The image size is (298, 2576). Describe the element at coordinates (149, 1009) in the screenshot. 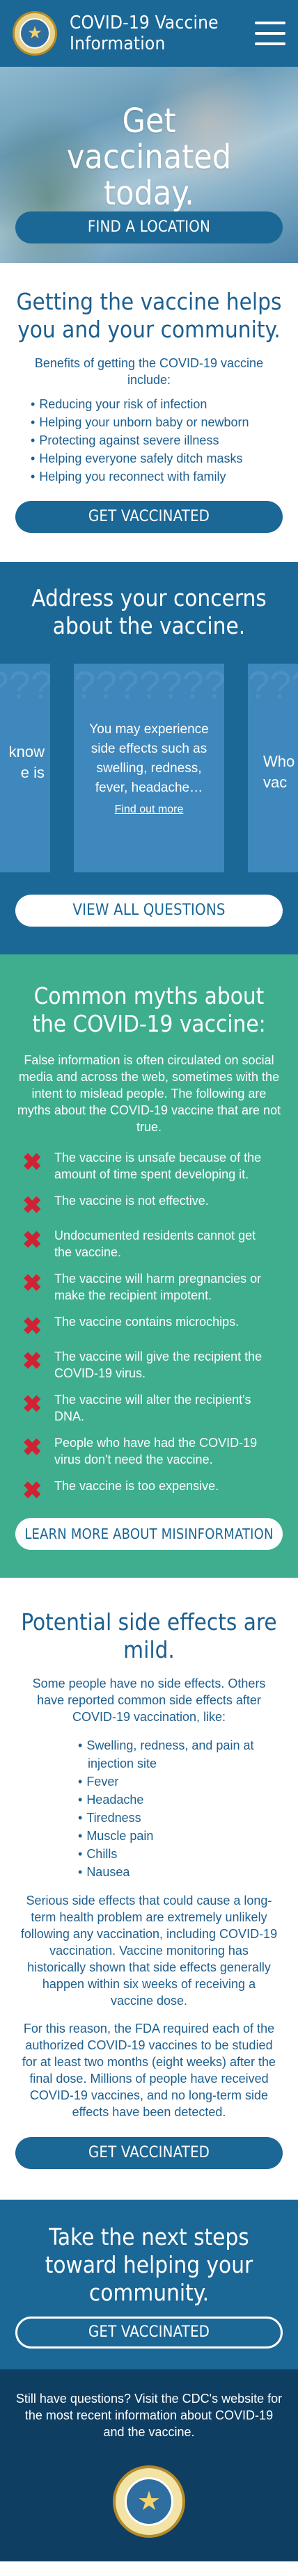

I see `myths-heading: Common myths about the COVID-19 vaccine:` at that location.